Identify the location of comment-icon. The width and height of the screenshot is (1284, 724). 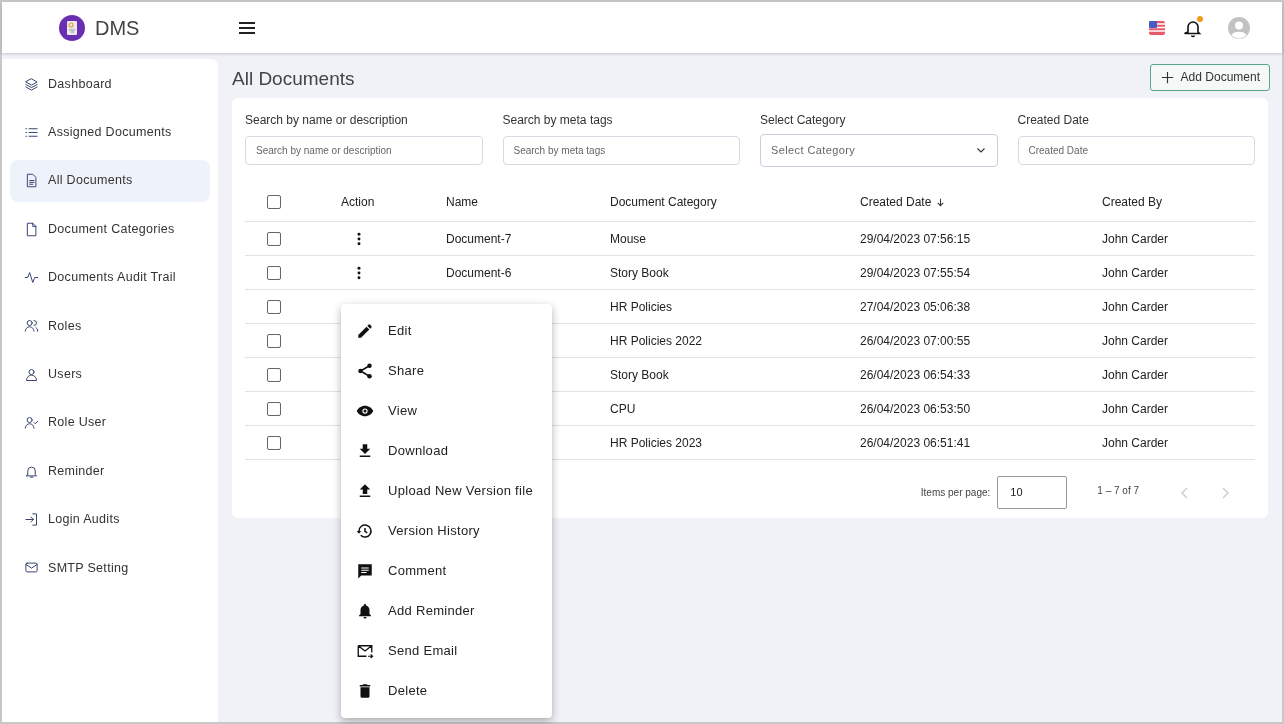
(365, 571).